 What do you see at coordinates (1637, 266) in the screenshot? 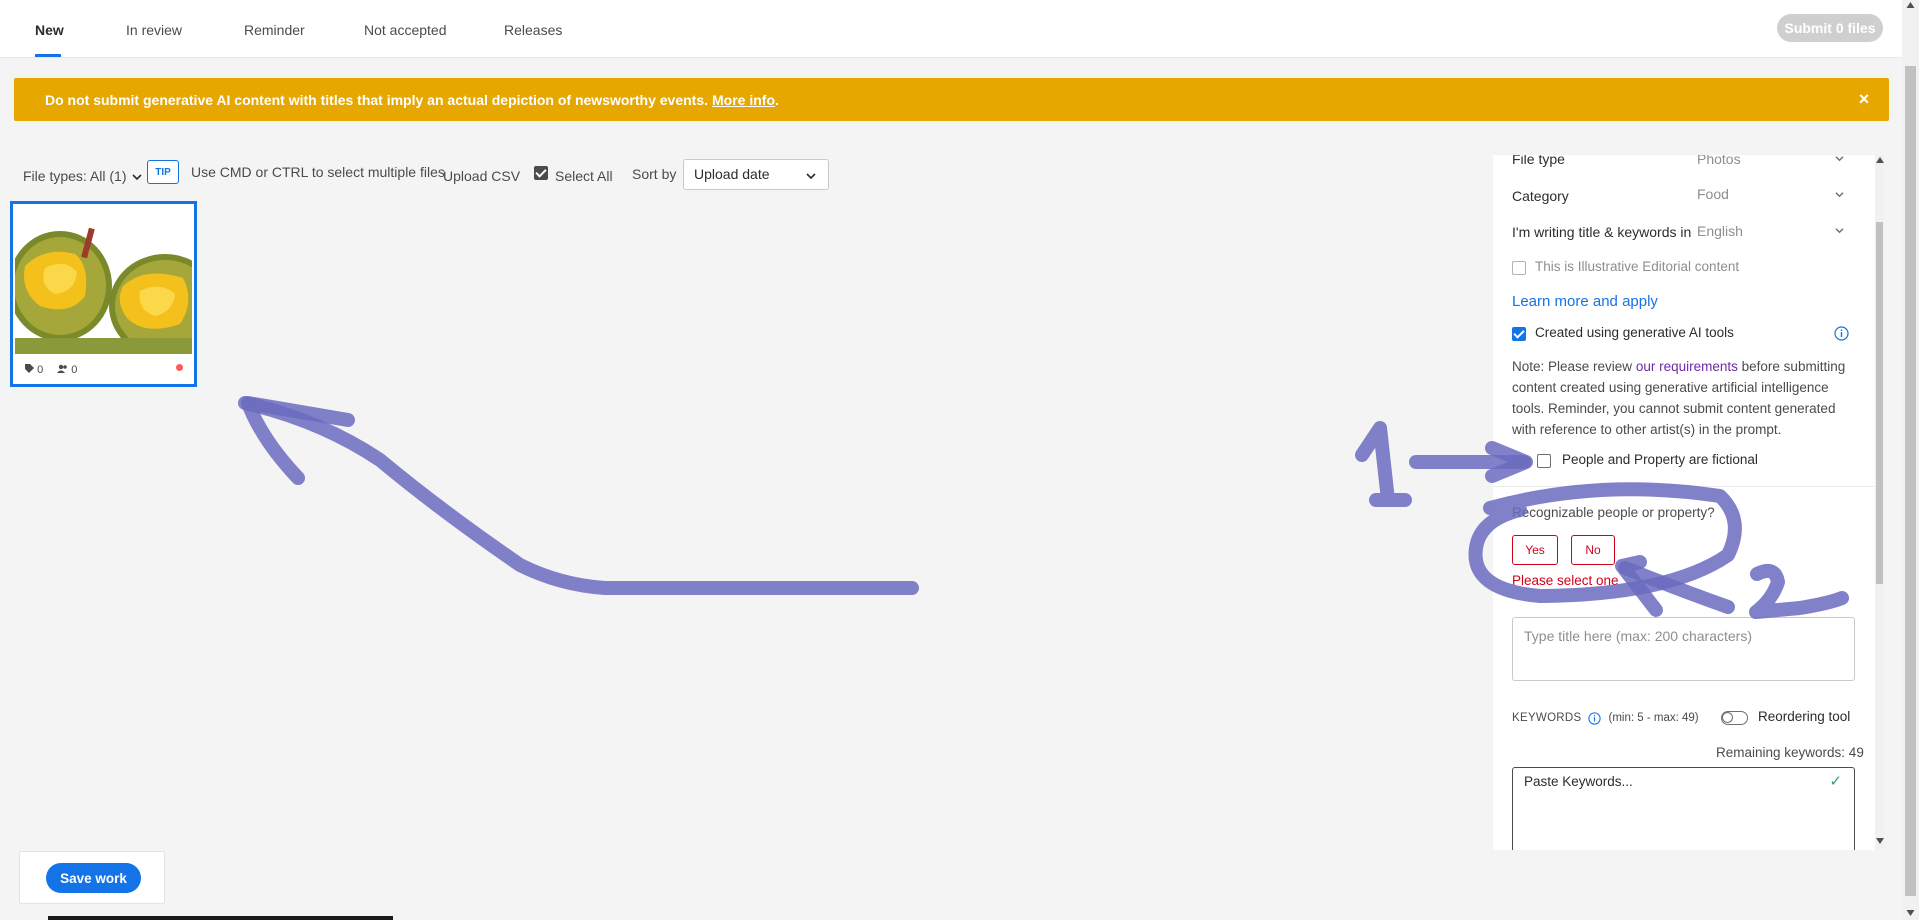
I see `illustrative-editorial-label: This is Illustrative Editorial content` at bounding box center [1637, 266].